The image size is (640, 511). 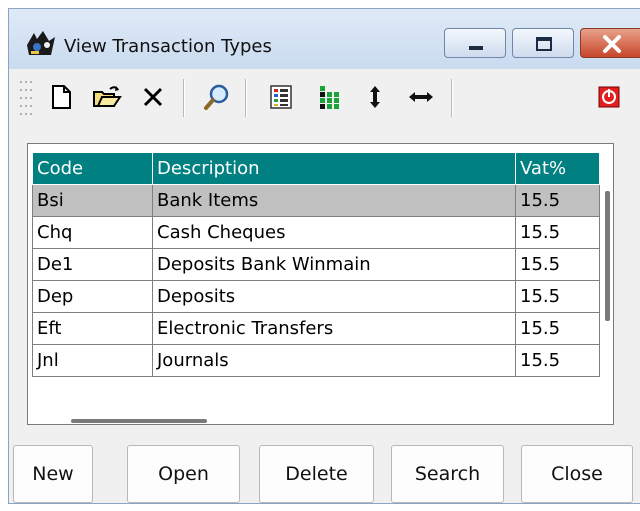 I want to click on toolbar-open-button, so click(x=107, y=97).